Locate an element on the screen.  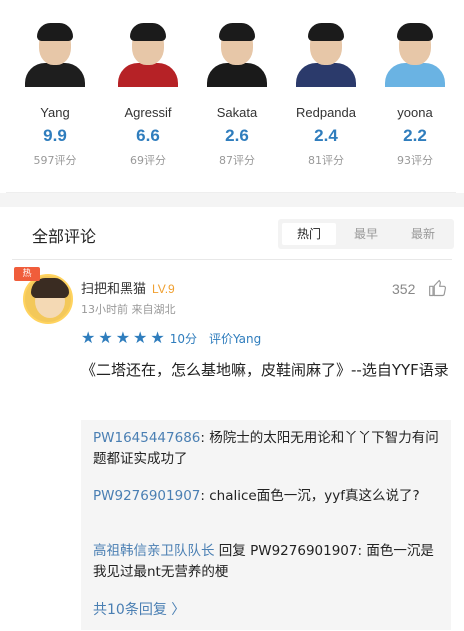
reply-text: chalice面色一沉，yyf真这么说了? is located at coordinates (314, 496).